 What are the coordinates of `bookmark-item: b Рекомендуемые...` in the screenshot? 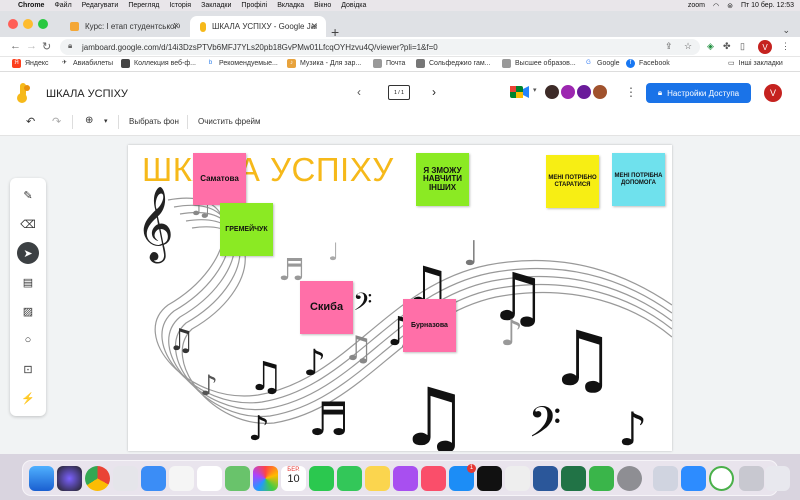 It's located at (242, 63).